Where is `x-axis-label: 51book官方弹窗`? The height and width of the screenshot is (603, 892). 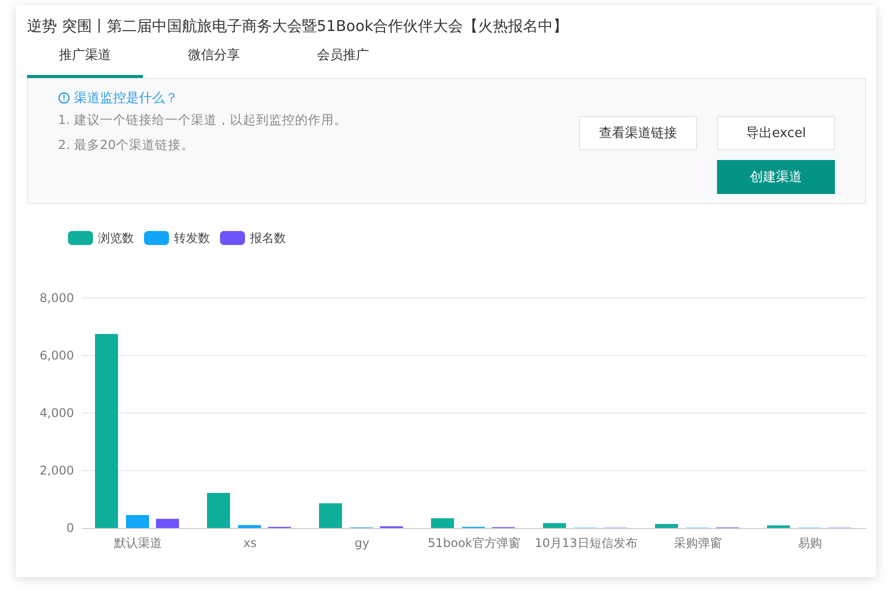 x-axis-label: 51book官方弹窗 is located at coordinates (474, 543).